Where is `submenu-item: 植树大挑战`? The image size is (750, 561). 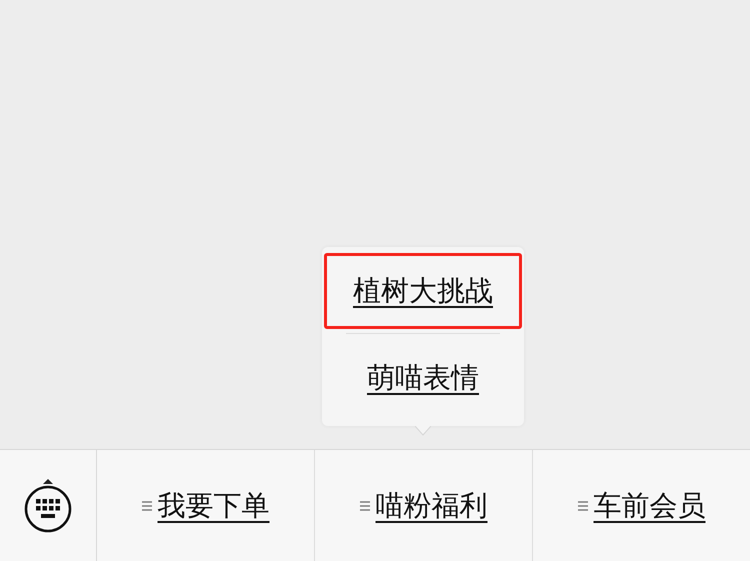
submenu-item: 植树大挑战 is located at coordinates (423, 291).